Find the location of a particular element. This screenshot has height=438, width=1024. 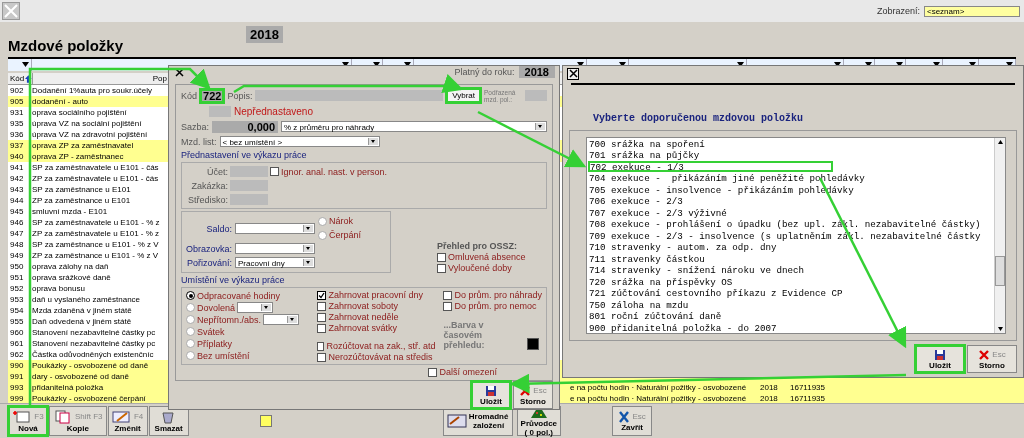

table-cell-text: SP za zaměstnance u E101 is located at coordinates (81, 189).